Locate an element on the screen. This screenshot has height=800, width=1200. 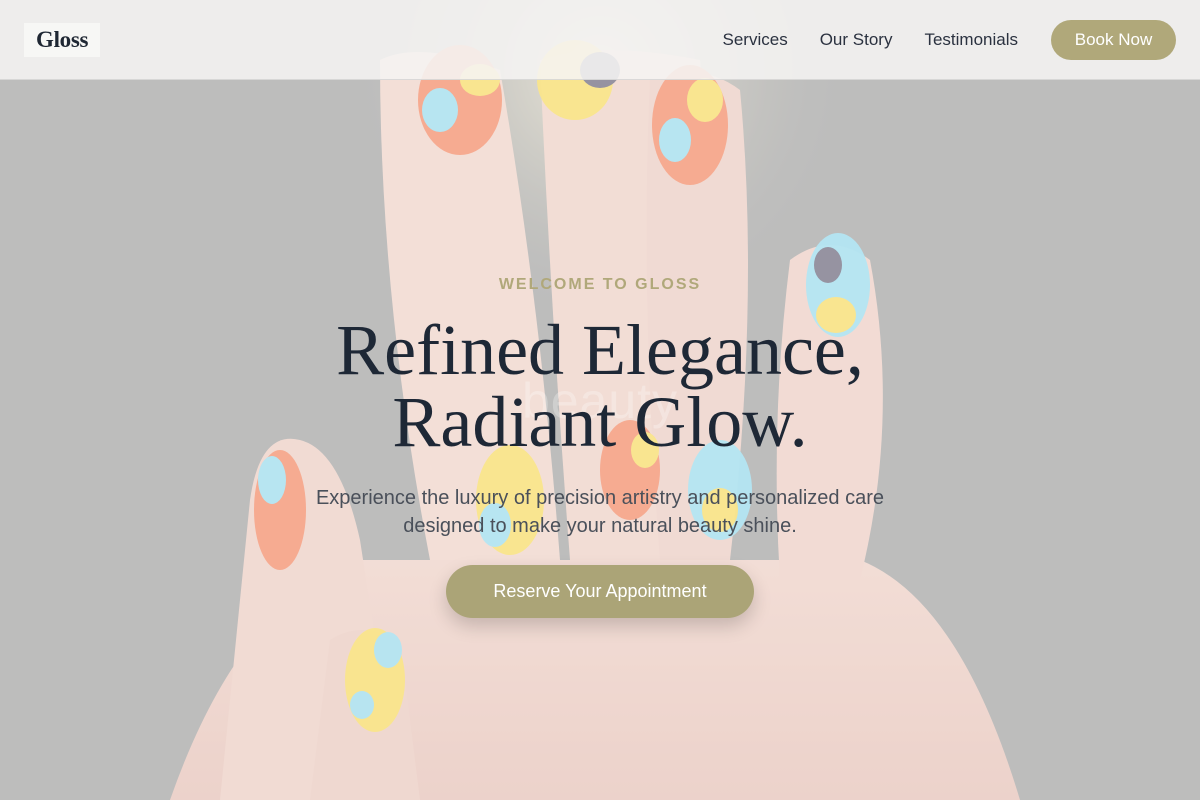
hero-headline-line2: Radiant Glow. is located at coordinates (600, 422).